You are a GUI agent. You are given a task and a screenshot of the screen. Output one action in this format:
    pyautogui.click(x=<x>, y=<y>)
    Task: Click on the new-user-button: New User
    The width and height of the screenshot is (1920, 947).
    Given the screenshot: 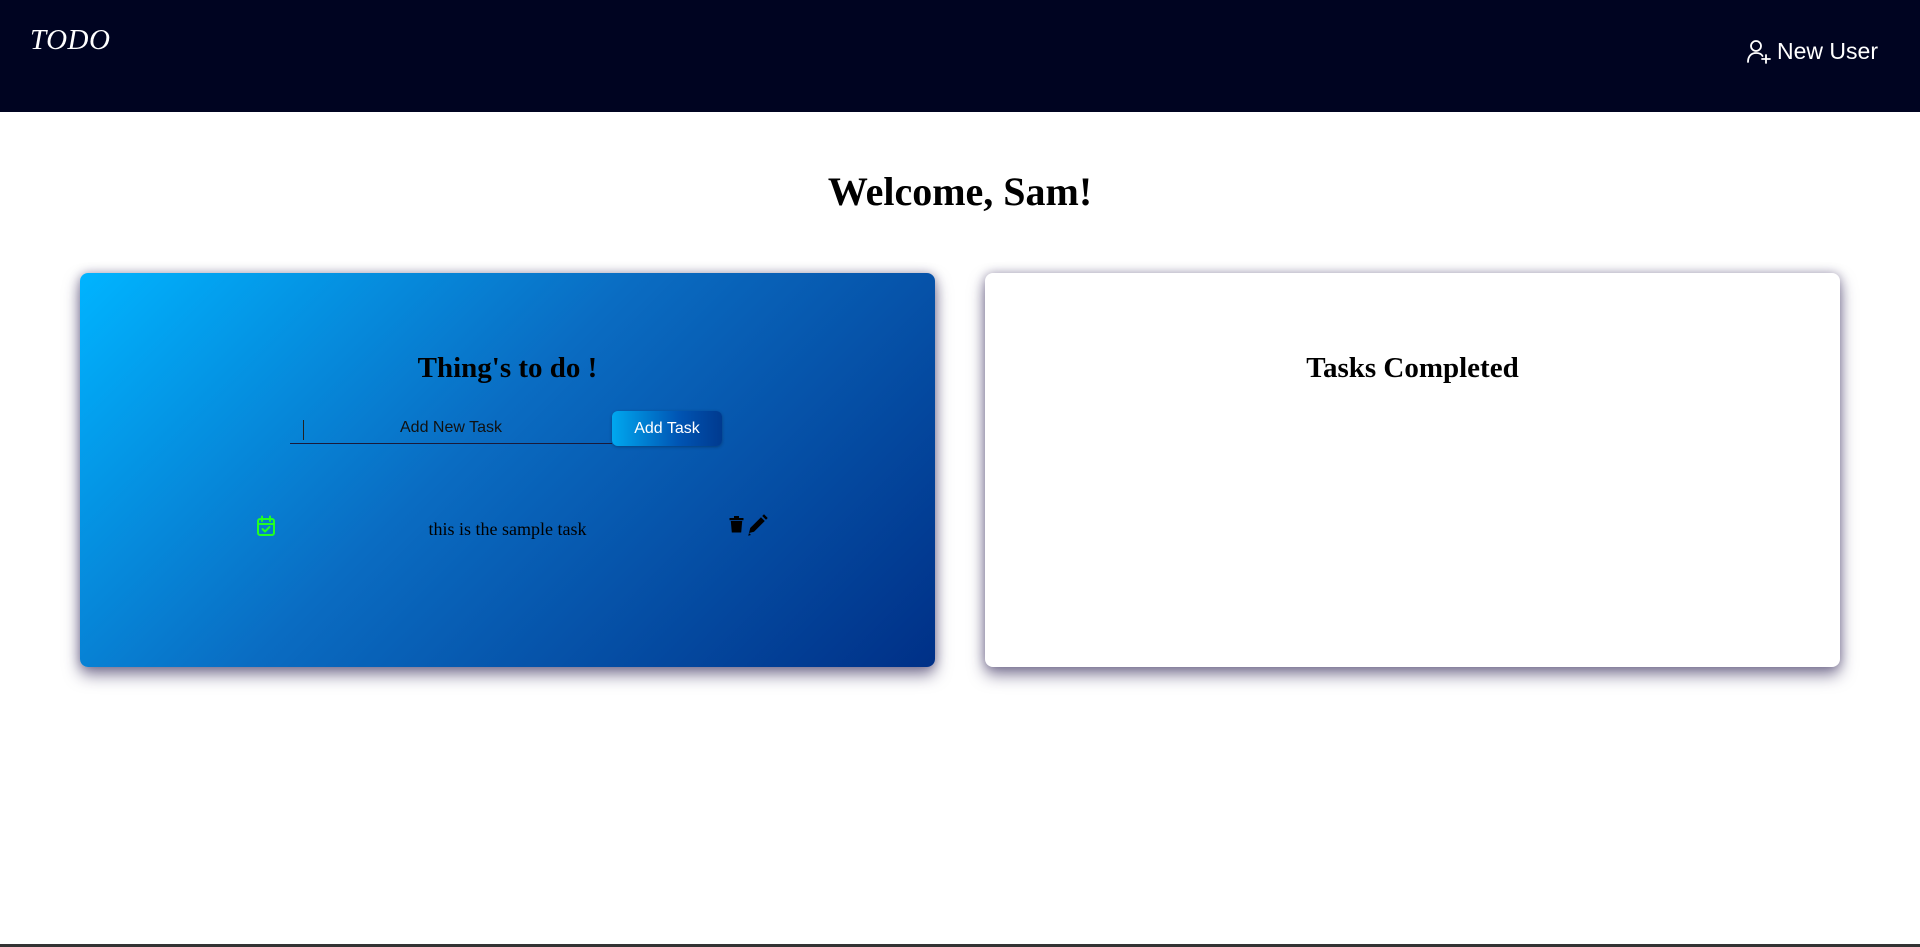 What is the action you would take?
    pyautogui.click(x=1812, y=51)
    